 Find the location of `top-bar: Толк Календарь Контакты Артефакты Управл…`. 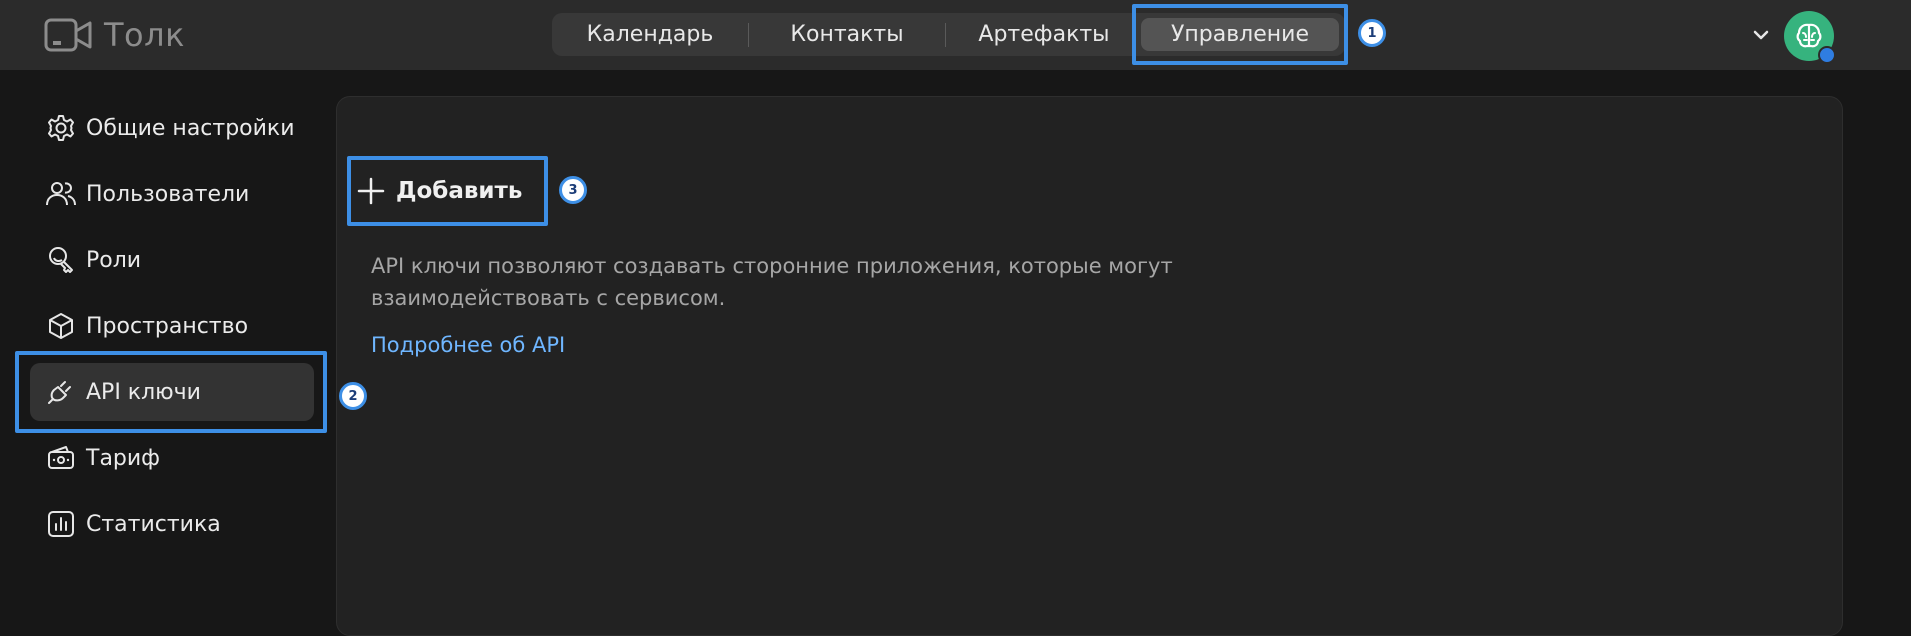

top-bar: Толк Календарь Контакты Артефакты Управл… is located at coordinates (955, 35).